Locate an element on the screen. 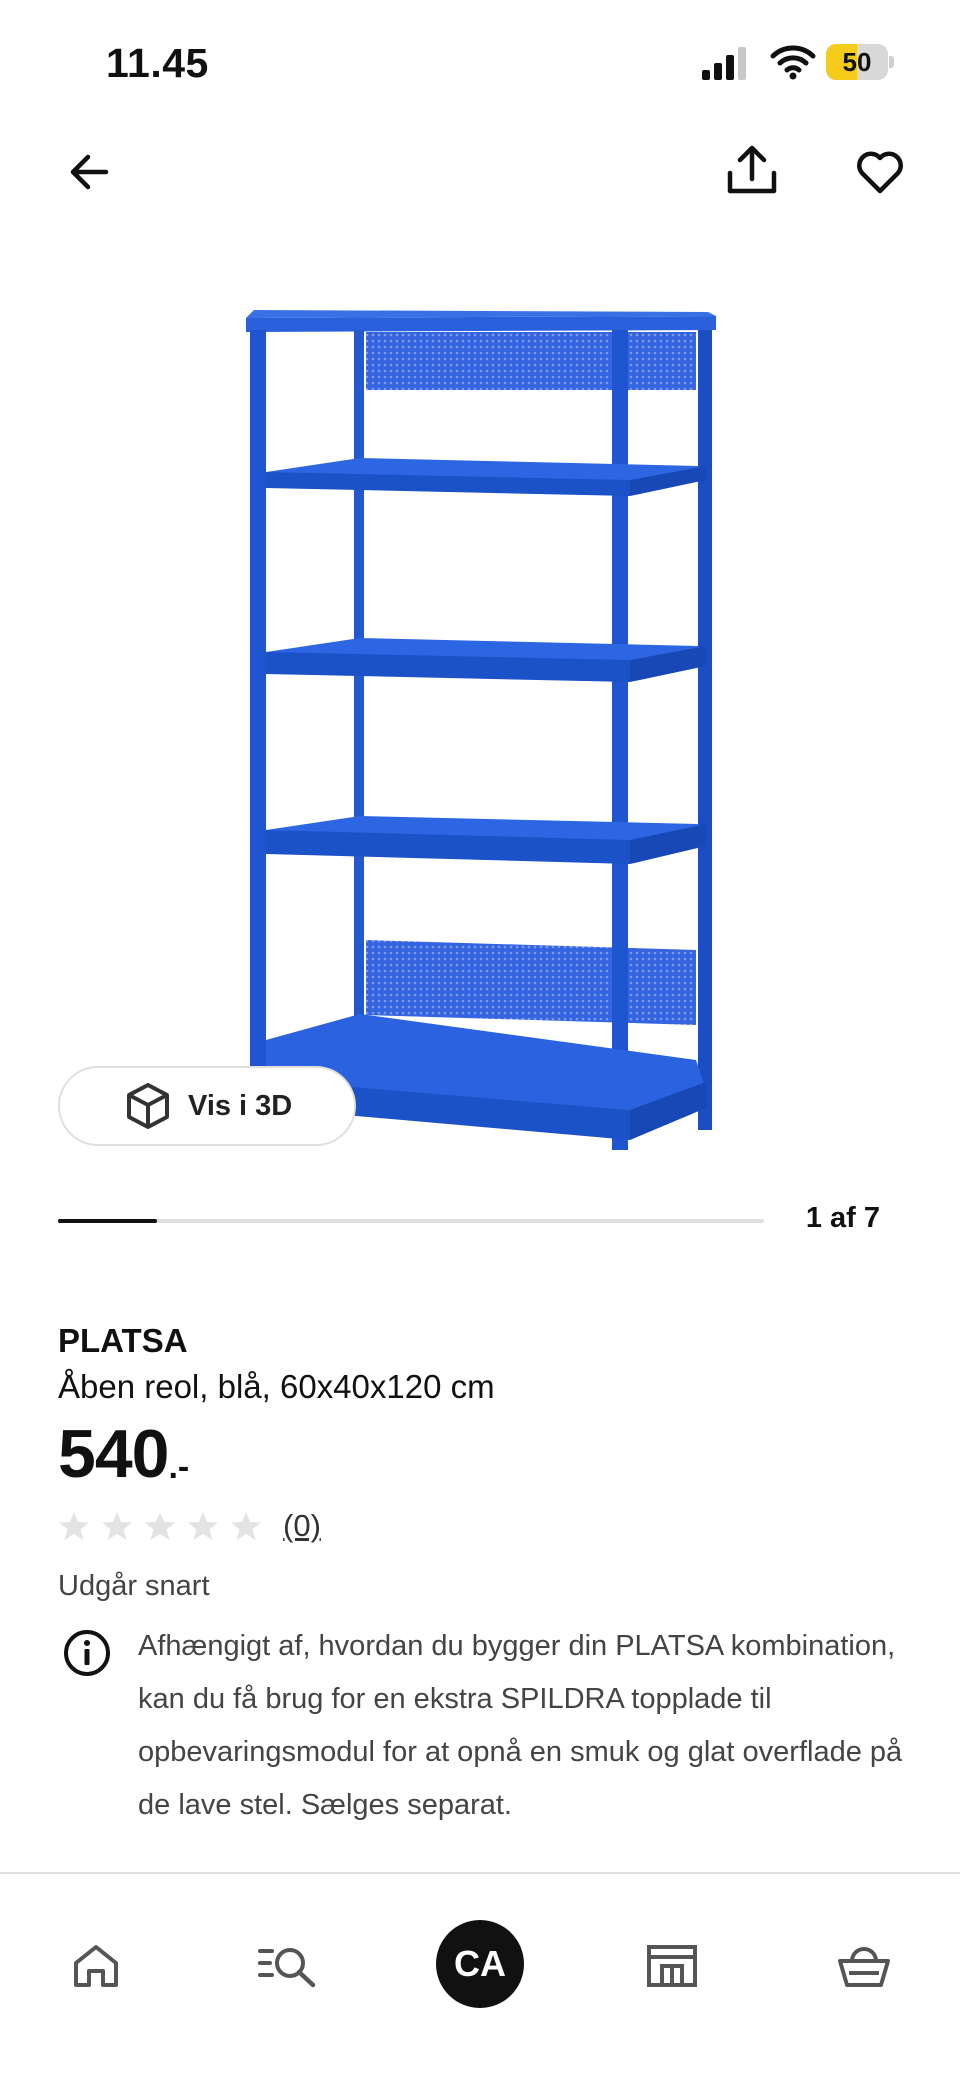  product-rating: (0) is located at coordinates (189, 1526).